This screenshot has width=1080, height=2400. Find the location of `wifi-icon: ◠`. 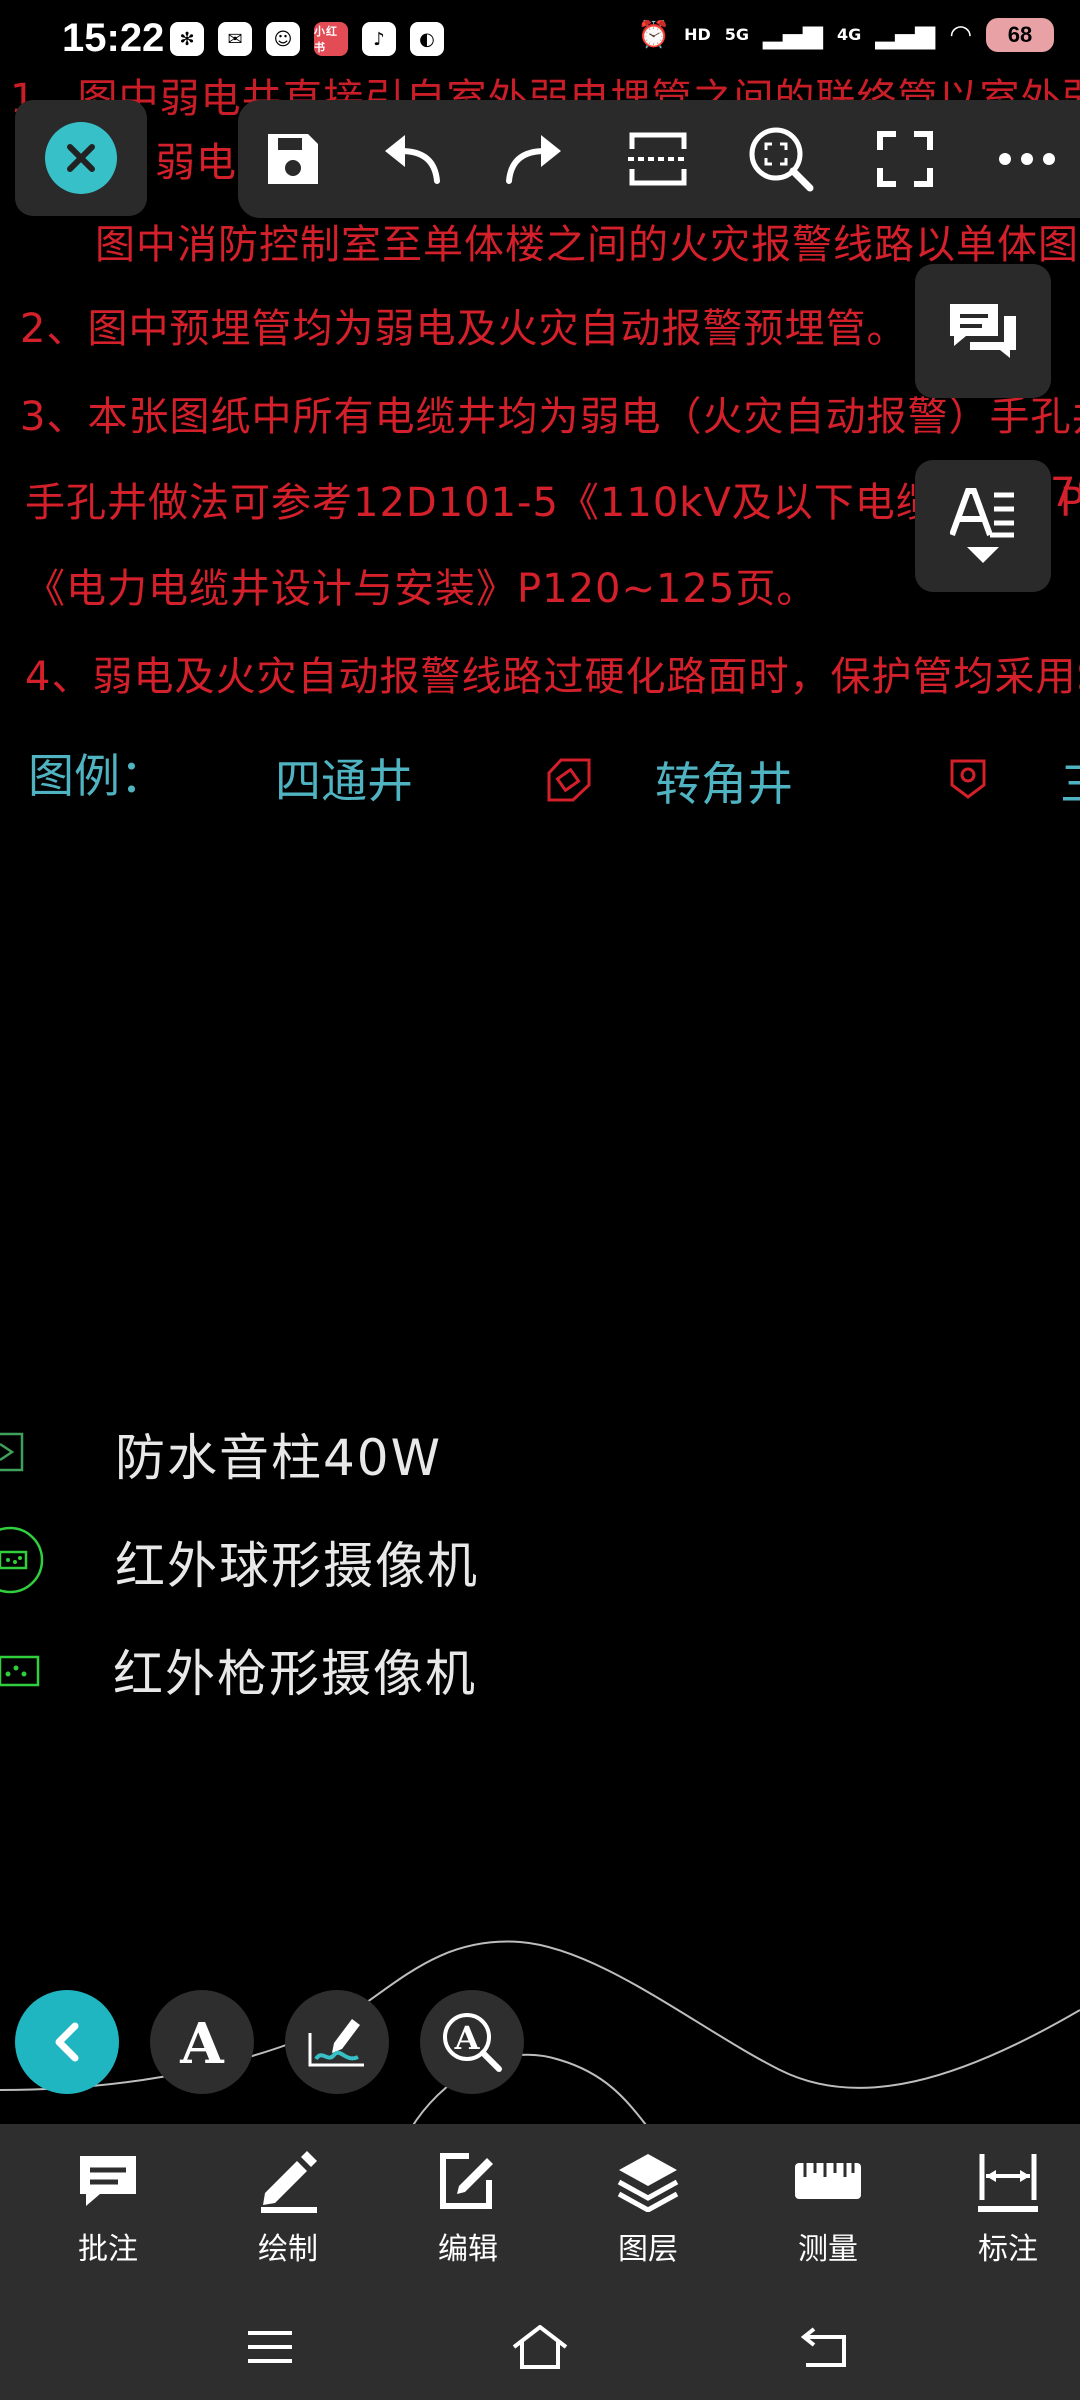

wifi-icon: ◠ is located at coordinates (960, 35).